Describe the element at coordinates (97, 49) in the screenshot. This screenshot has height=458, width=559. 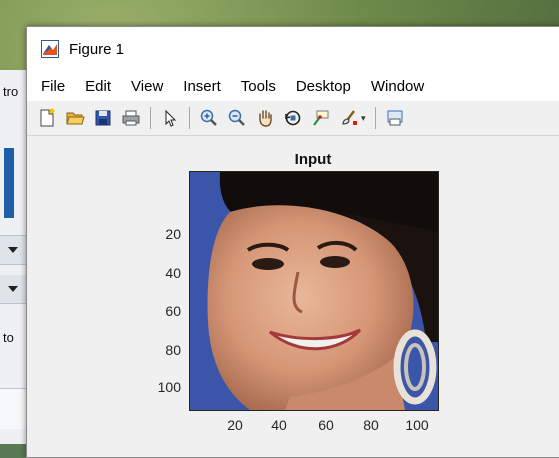
I see `window-title: Figure 1` at that location.